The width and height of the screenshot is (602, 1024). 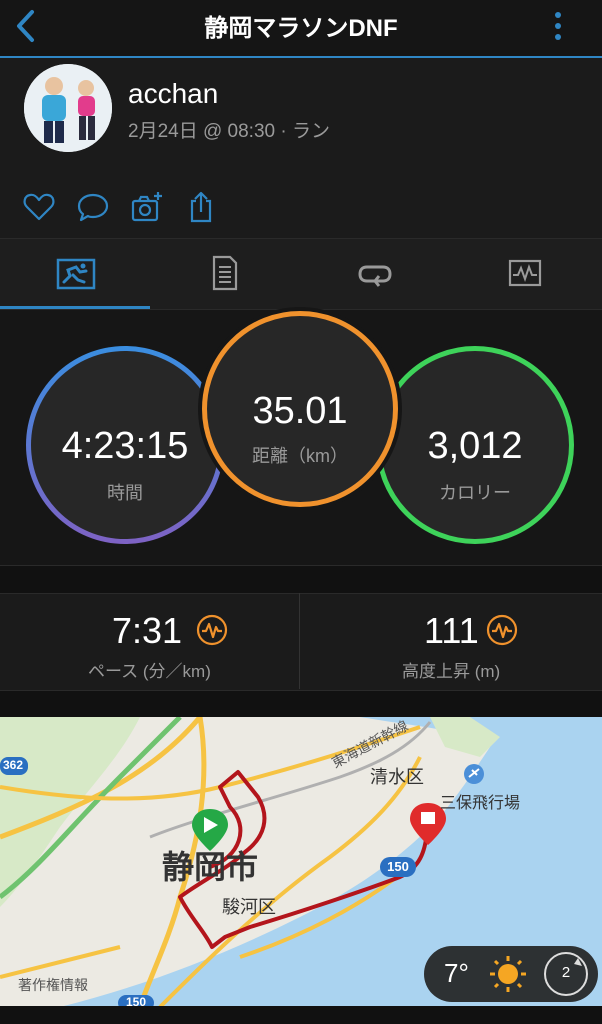 I want to click on avatar-runners-illustration, so click(x=68, y=108).